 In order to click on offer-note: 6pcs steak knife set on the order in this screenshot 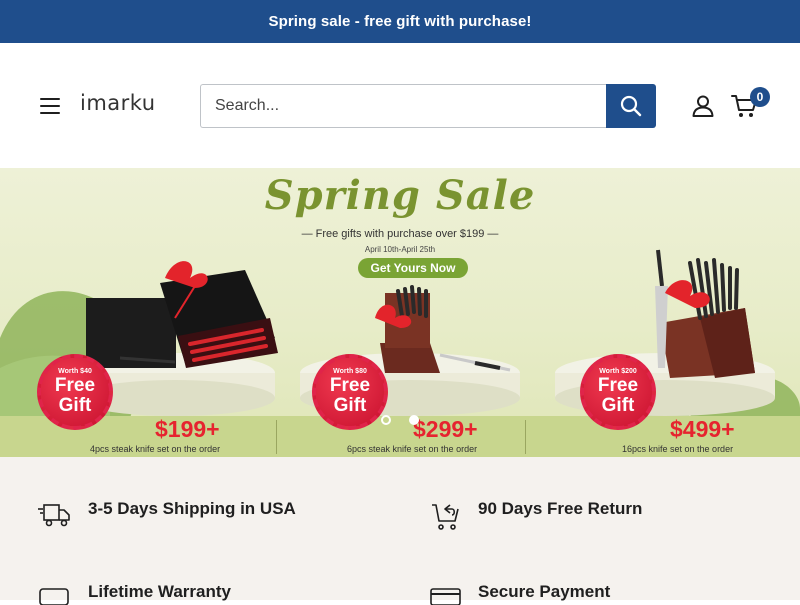, I will do `click(412, 449)`.